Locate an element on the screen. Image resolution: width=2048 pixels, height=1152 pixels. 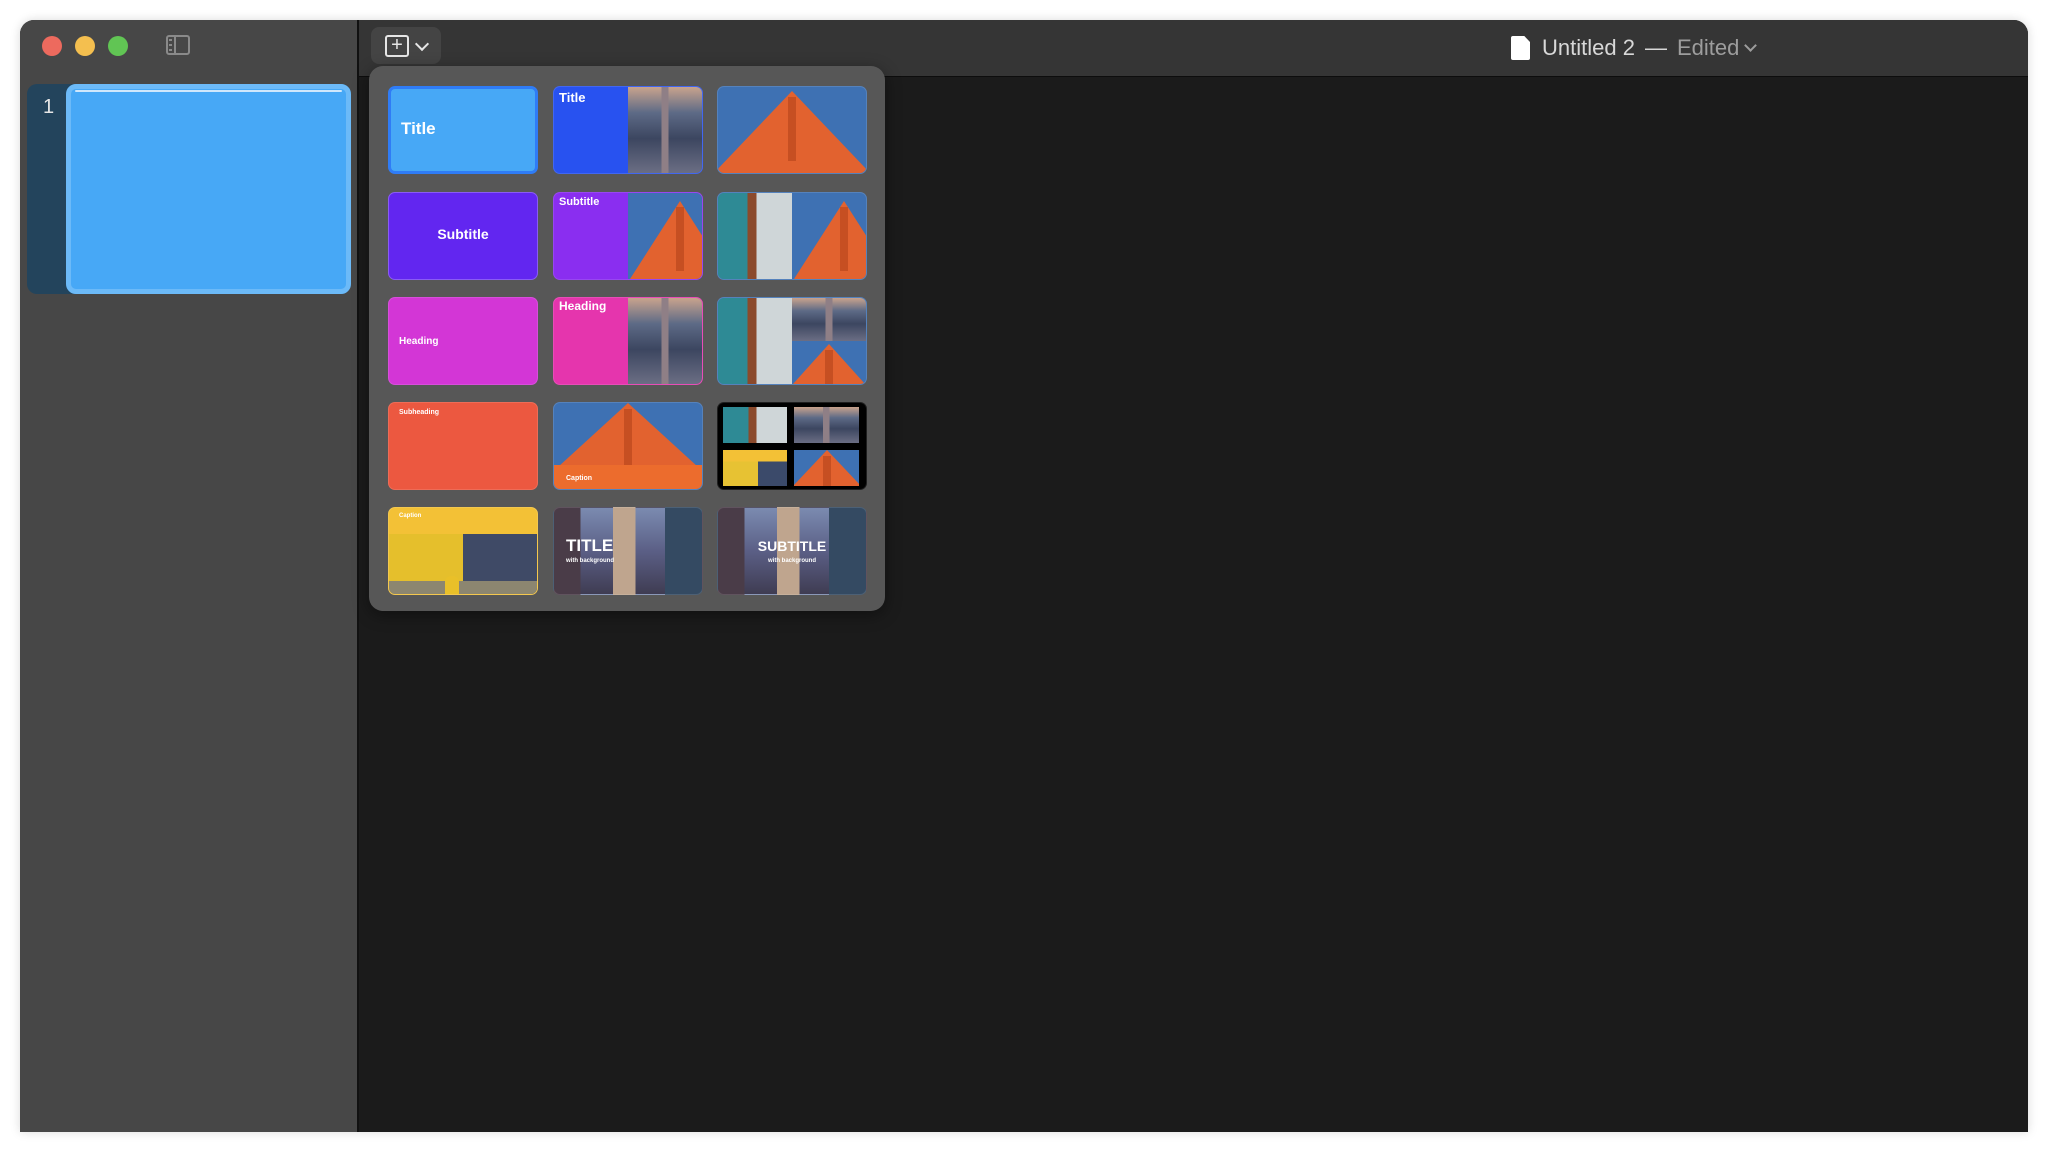
slide-thumbnail is located at coordinates (208, 189).